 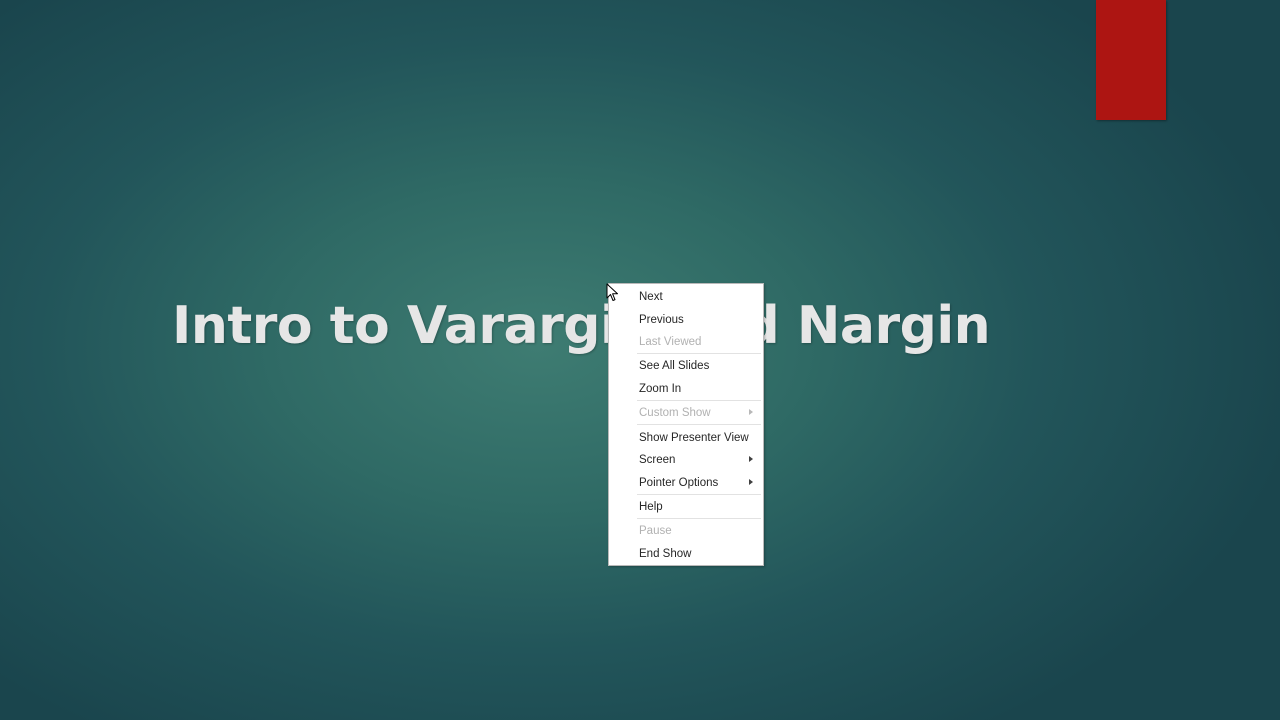 I want to click on menu-item-last-viewed: Last Viewed, so click(x=670, y=342).